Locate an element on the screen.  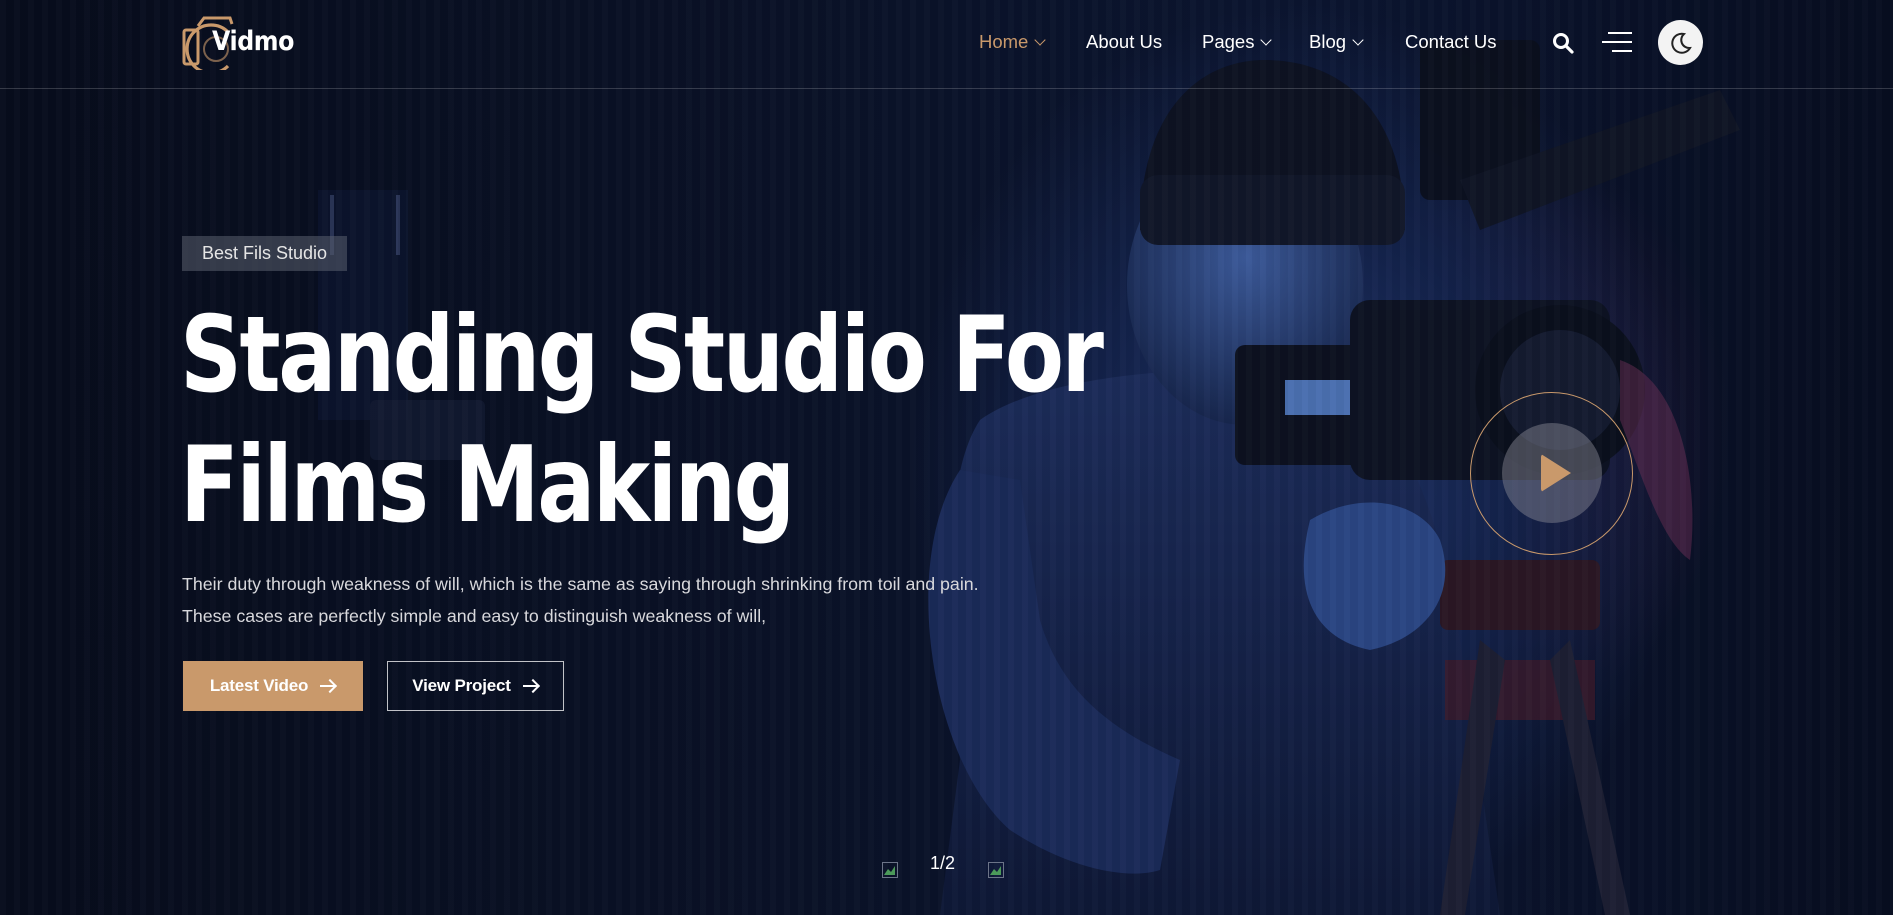
latest-video-button: Latest Video is located at coordinates (273, 686).